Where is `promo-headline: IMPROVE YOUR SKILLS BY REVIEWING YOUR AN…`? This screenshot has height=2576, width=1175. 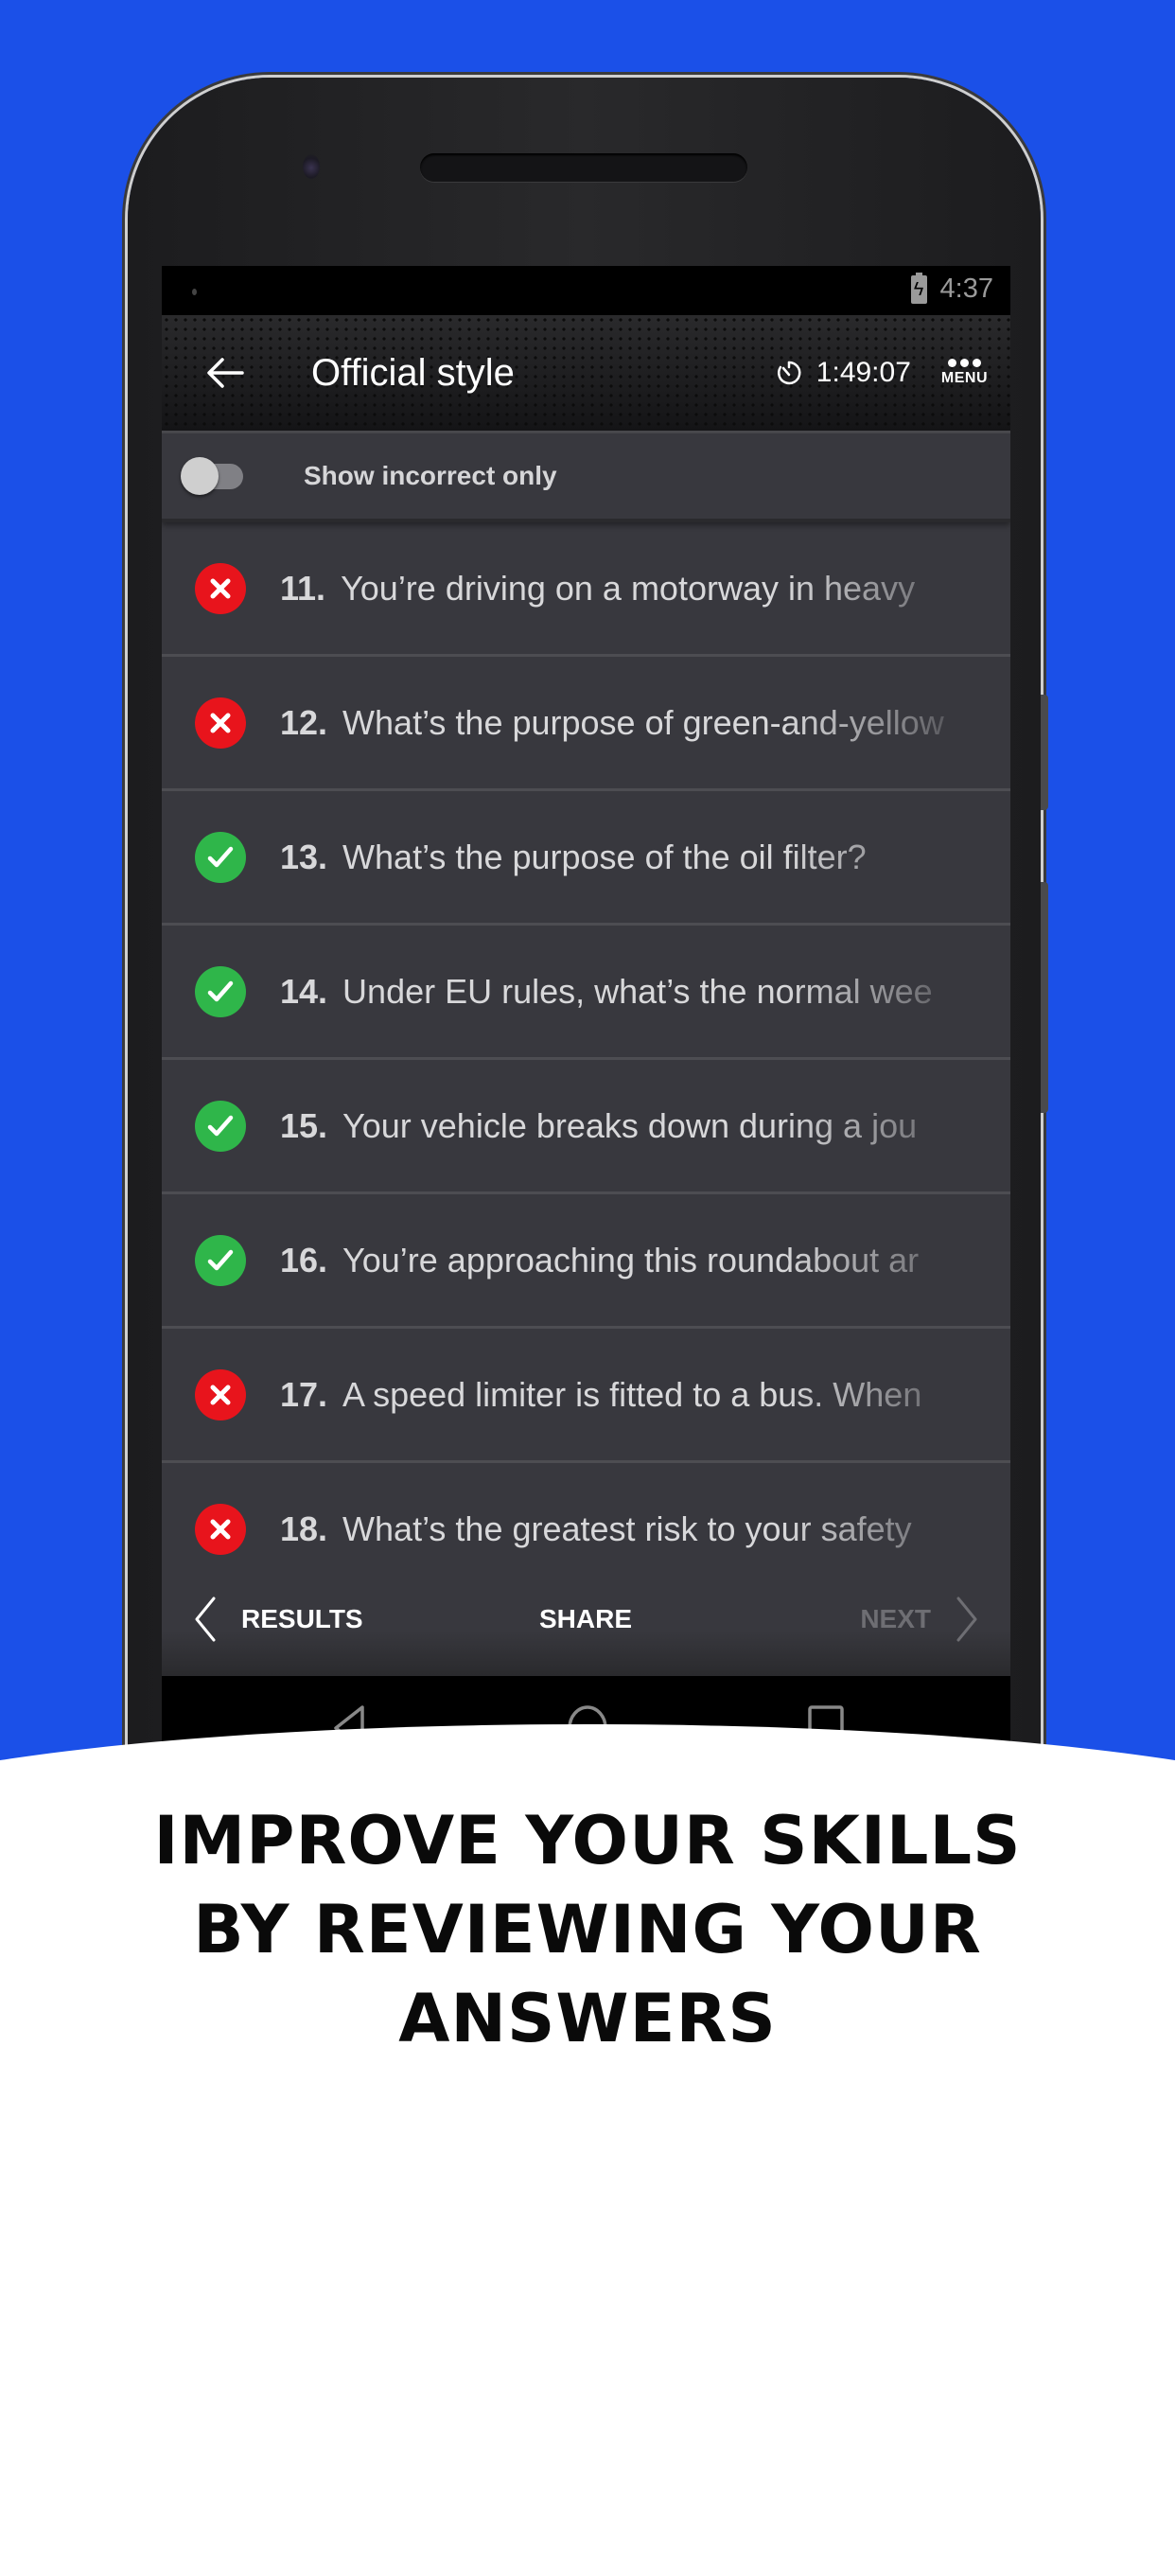 promo-headline: IMPROVE YOUR SKILLS BY REVIEWING YOUR AN… is located at coordinates (587, 1929).